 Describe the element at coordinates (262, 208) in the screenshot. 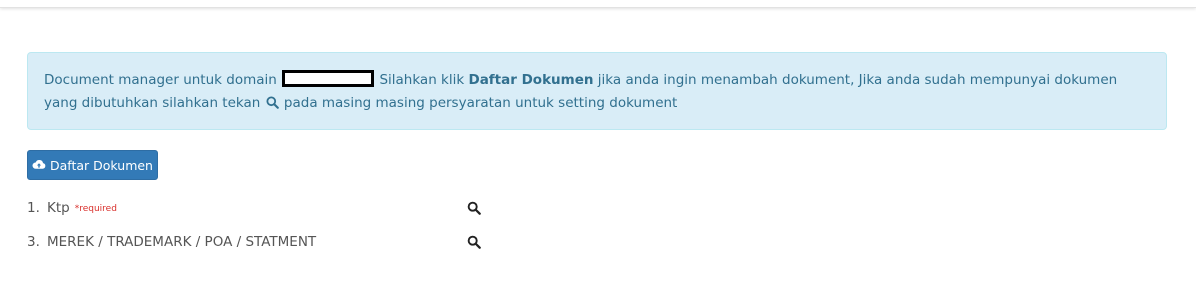

I see `requirement-row: 1. Ktp *required` at that location.